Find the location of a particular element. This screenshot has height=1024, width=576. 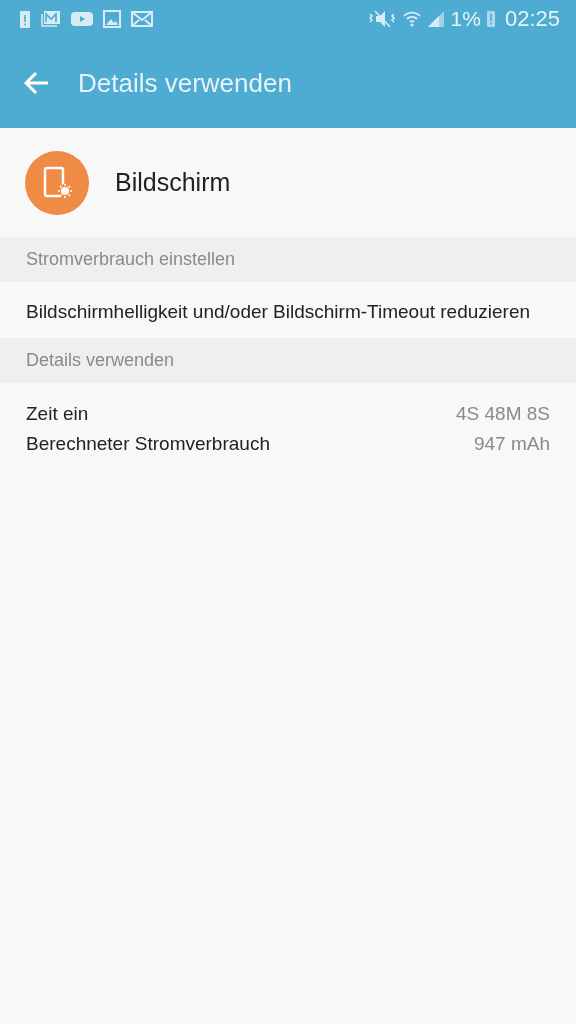

detail-value: 4S 48M 8S is located at coordinates (503, 414).